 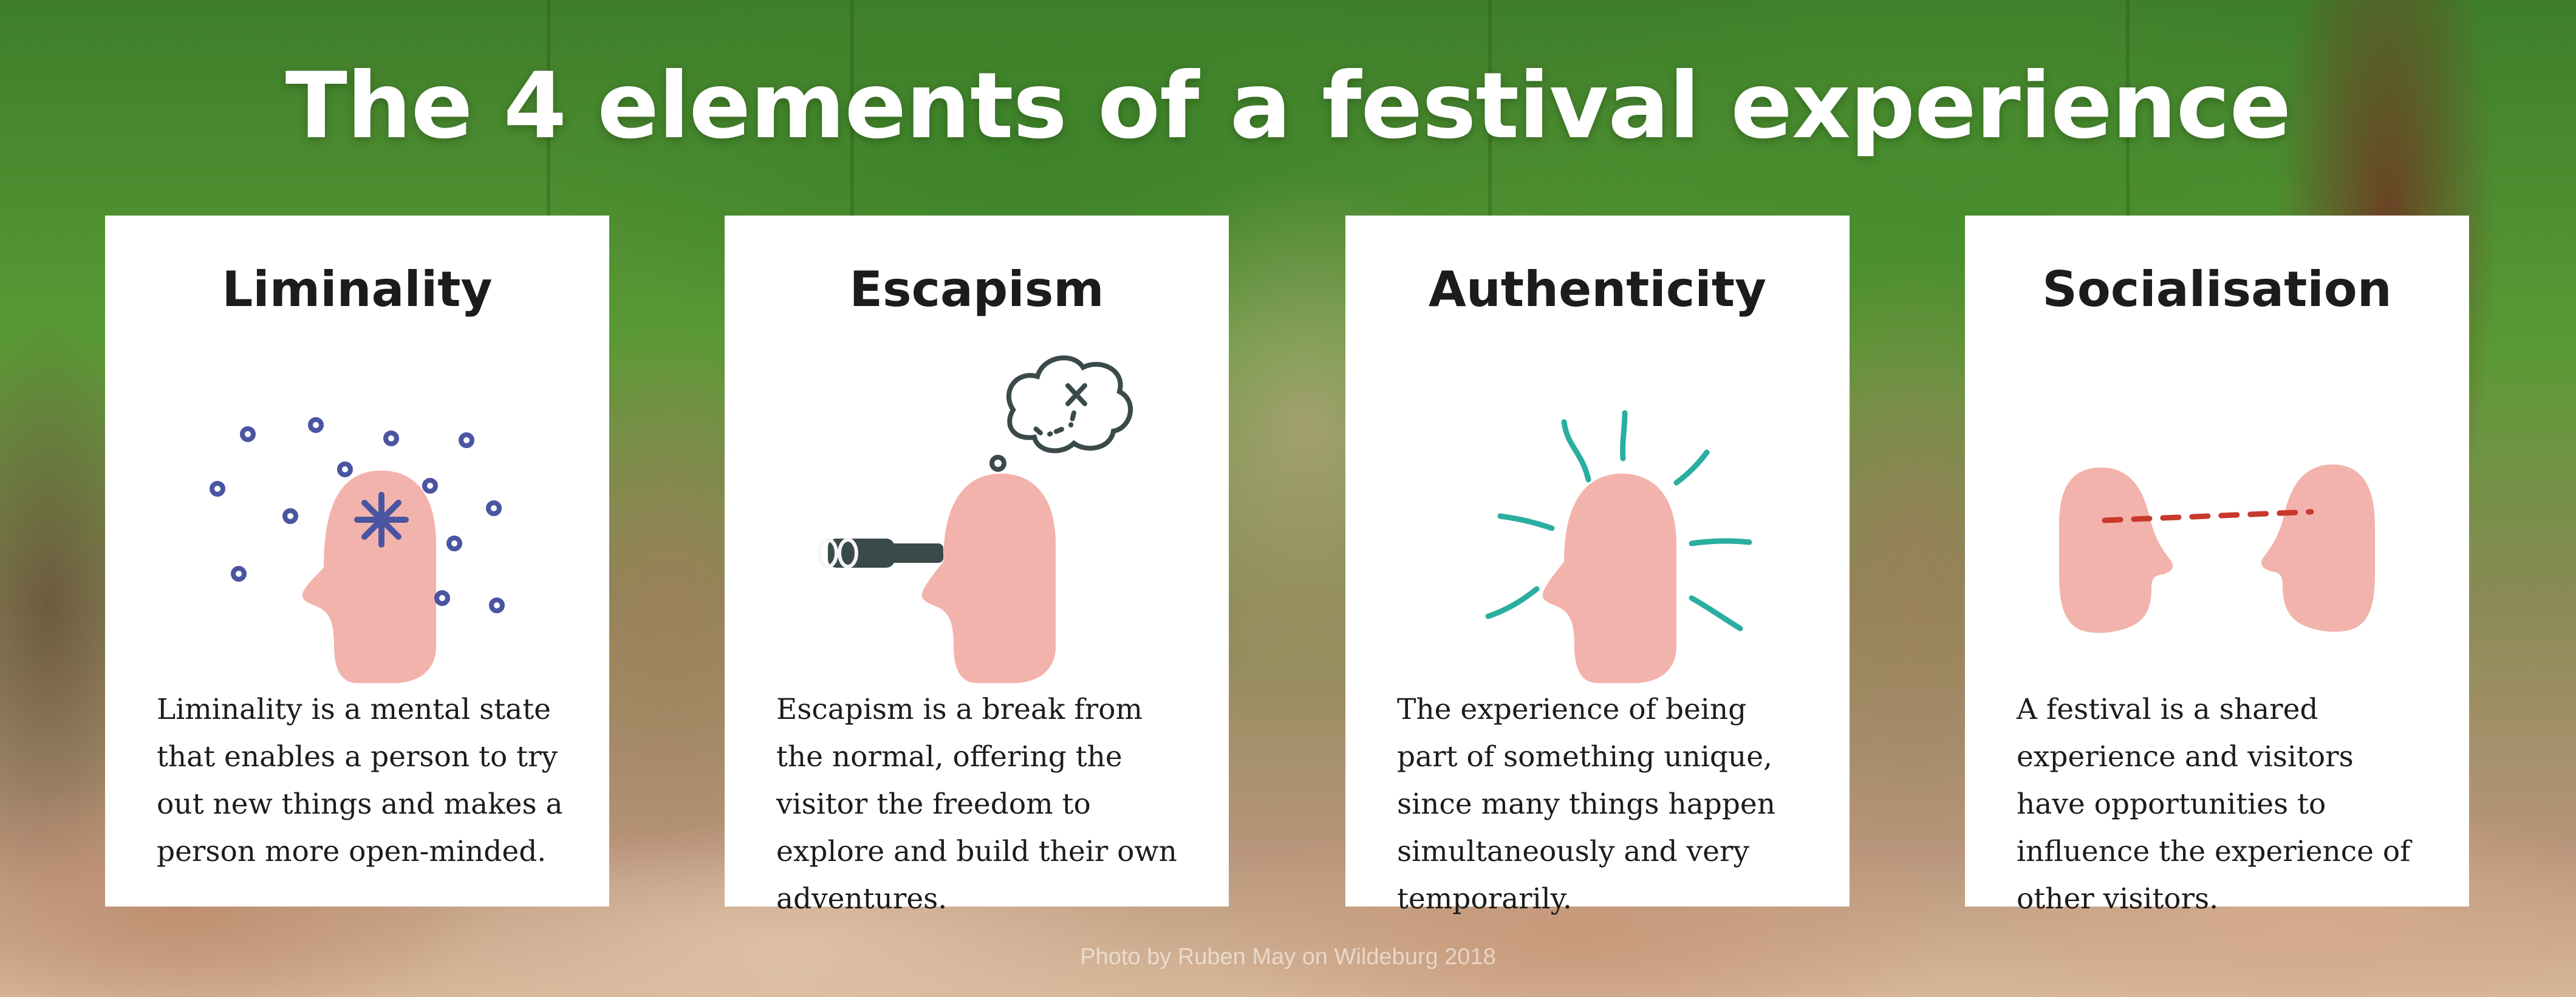 I want to click on head-with-asterisk-and-dots-icon, so click(x=357, y=550).